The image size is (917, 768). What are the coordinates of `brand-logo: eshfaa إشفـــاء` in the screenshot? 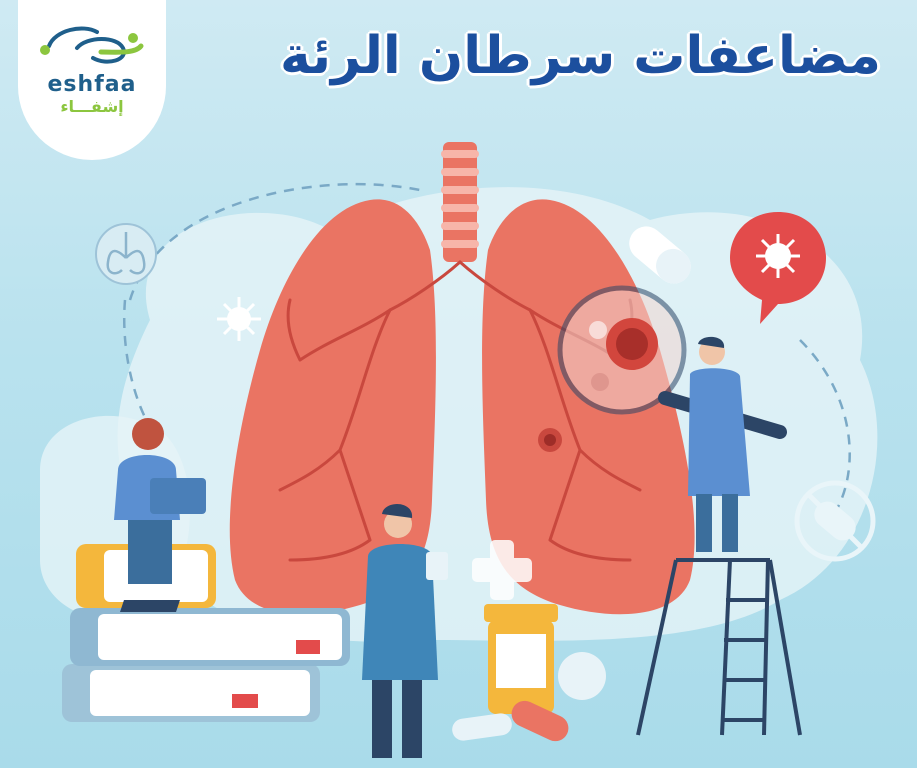 It's located at (92, 80).